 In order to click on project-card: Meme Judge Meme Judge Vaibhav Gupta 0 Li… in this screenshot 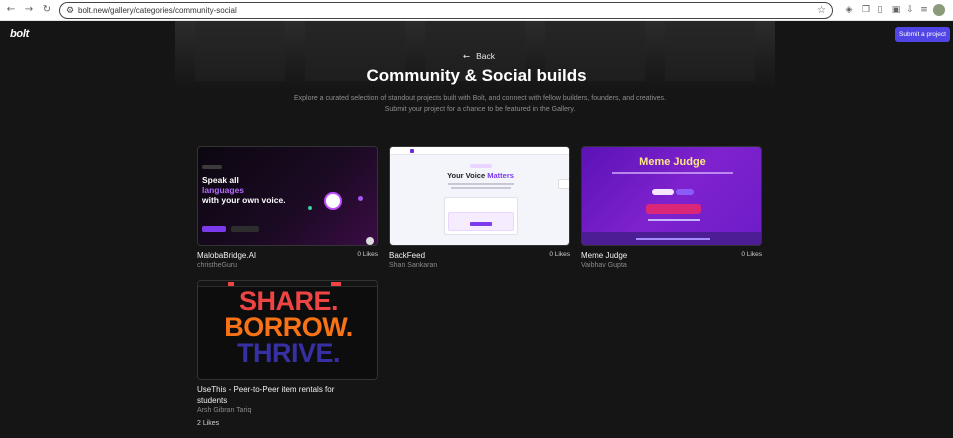, I will do `click(671, 207)`.